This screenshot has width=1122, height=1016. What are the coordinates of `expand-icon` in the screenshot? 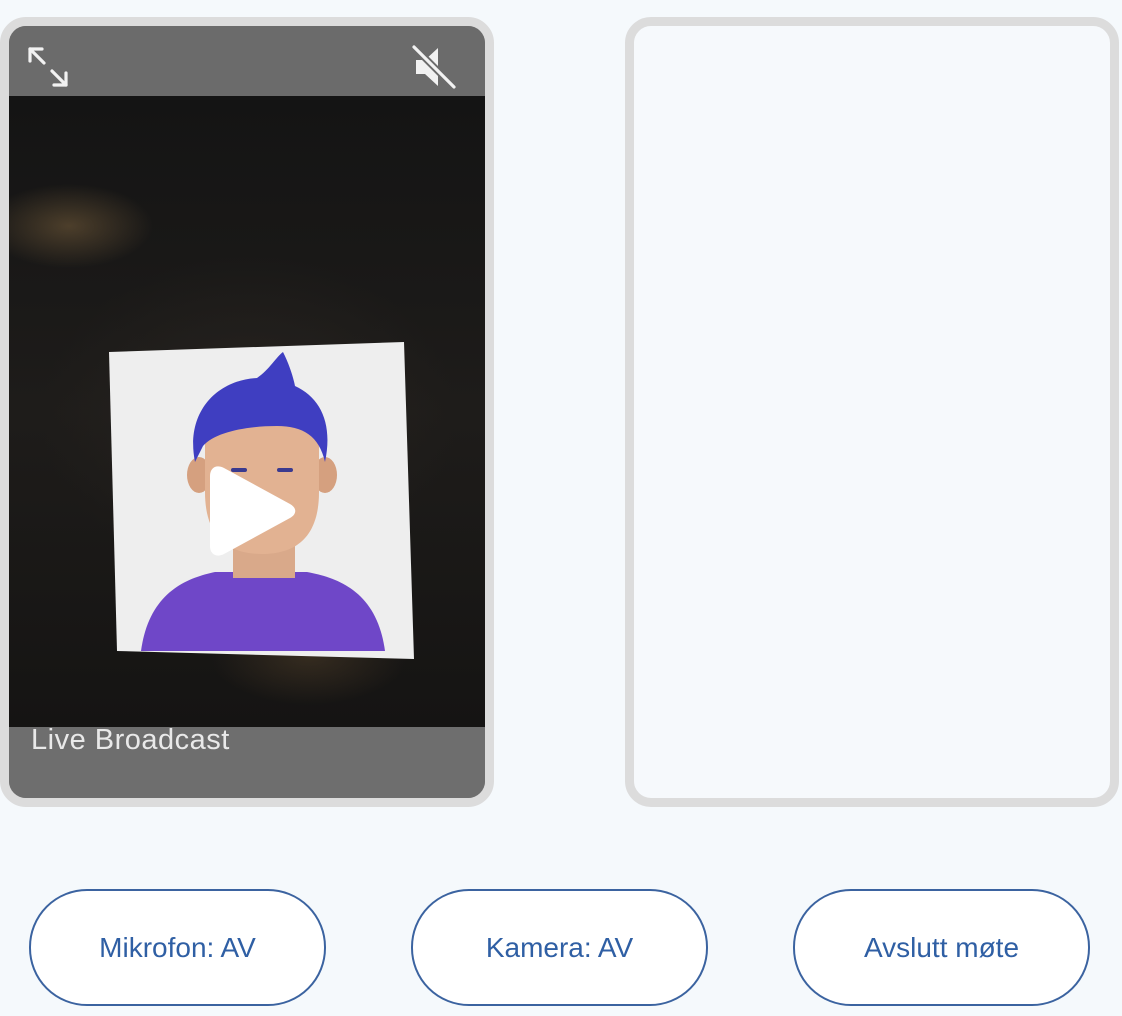 It's located at (48, 67).